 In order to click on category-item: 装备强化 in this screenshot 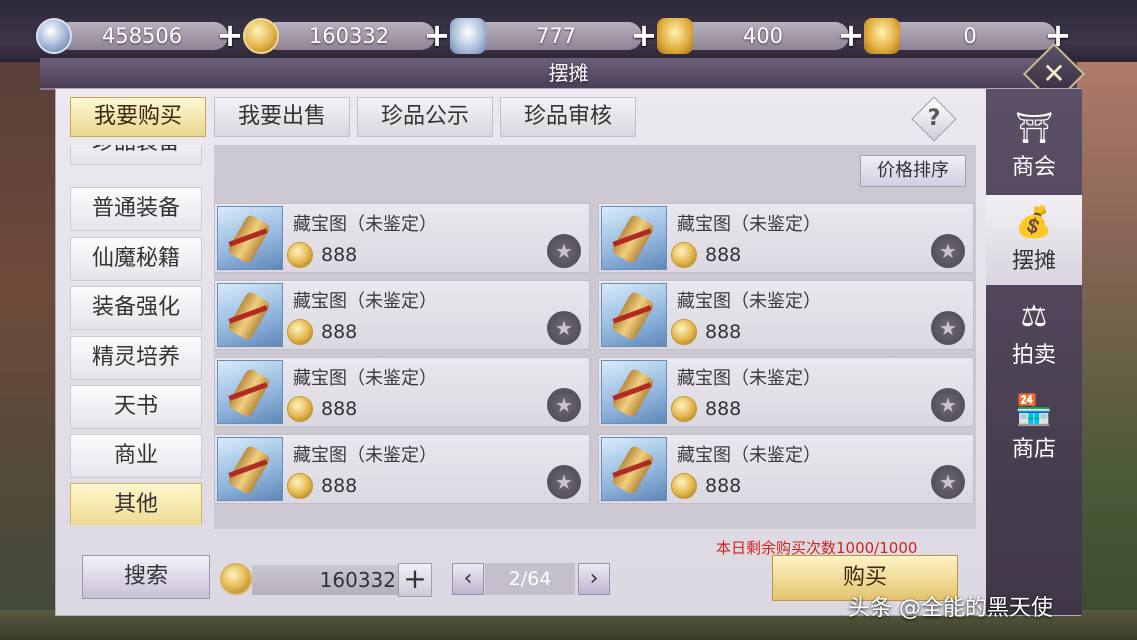, I will do `click(136, 308)`.